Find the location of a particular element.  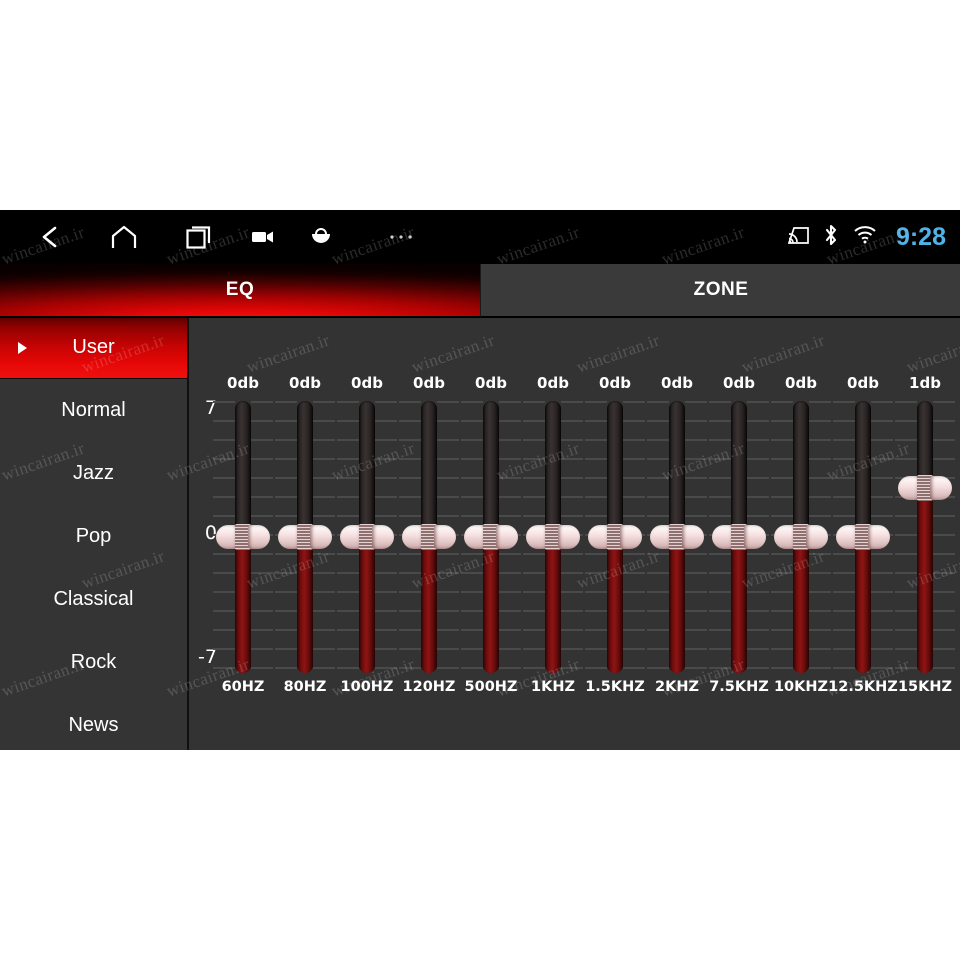

video-camera-icon is located at coordinates (264, 237).